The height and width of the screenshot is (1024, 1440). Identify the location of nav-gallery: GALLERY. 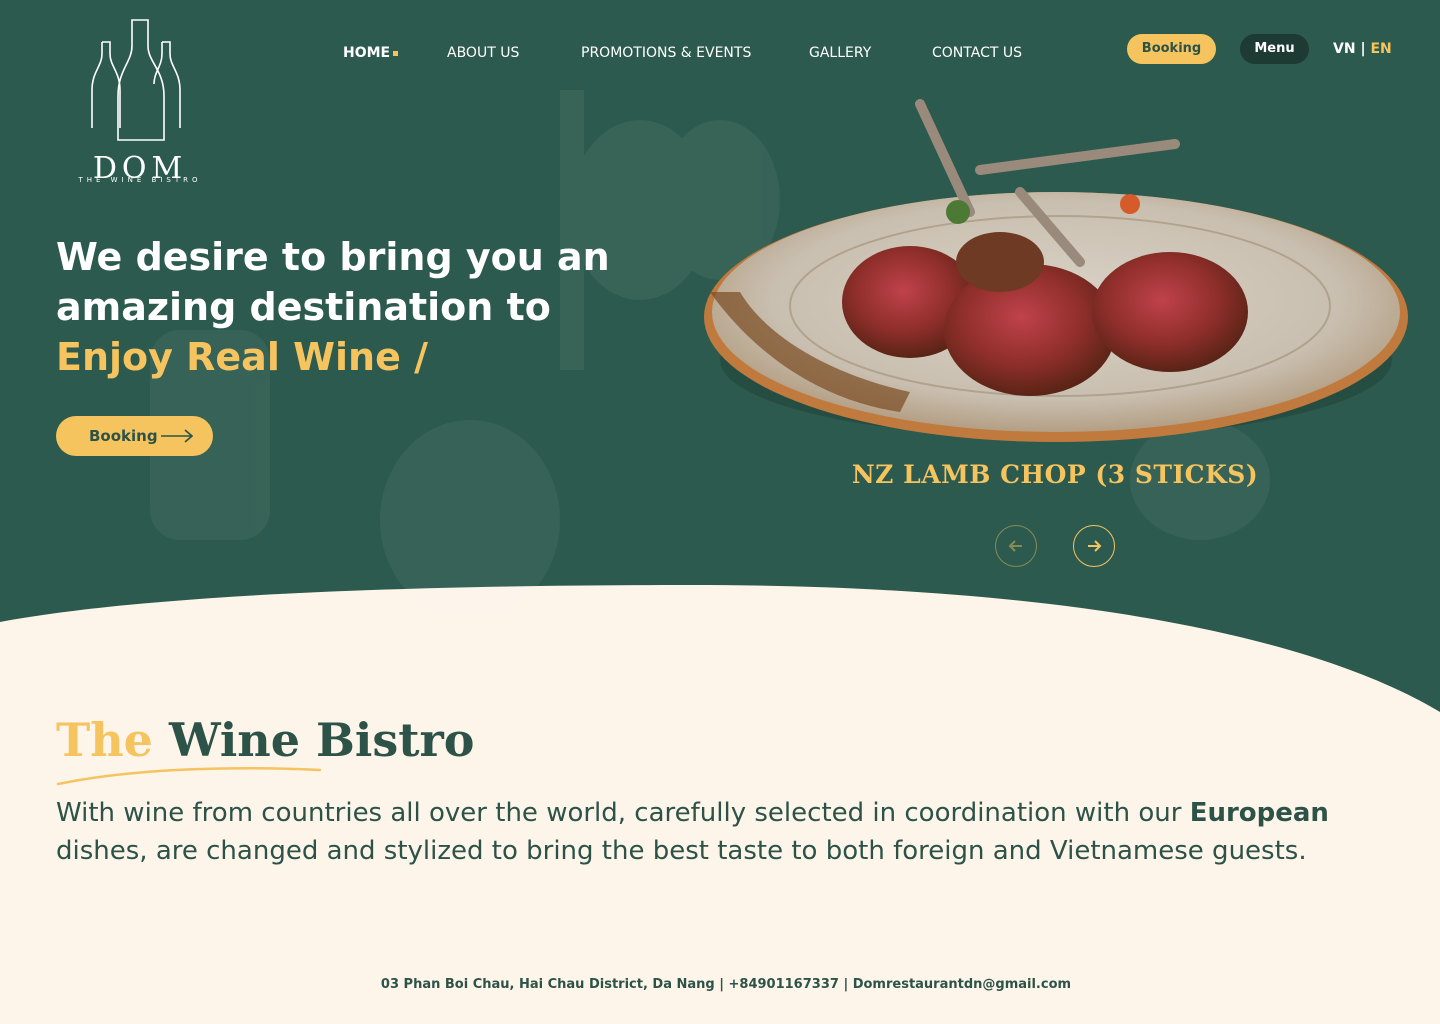
(840, 53).